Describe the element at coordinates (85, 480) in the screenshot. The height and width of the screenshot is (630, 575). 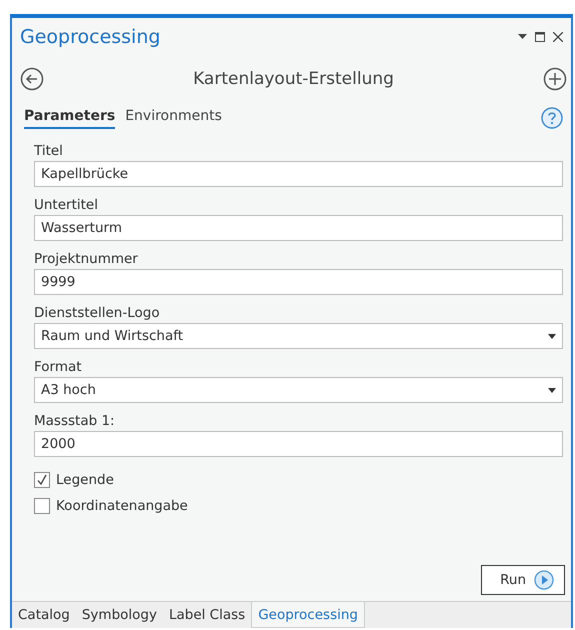
I see `checkbox-label: Legende` at that location.